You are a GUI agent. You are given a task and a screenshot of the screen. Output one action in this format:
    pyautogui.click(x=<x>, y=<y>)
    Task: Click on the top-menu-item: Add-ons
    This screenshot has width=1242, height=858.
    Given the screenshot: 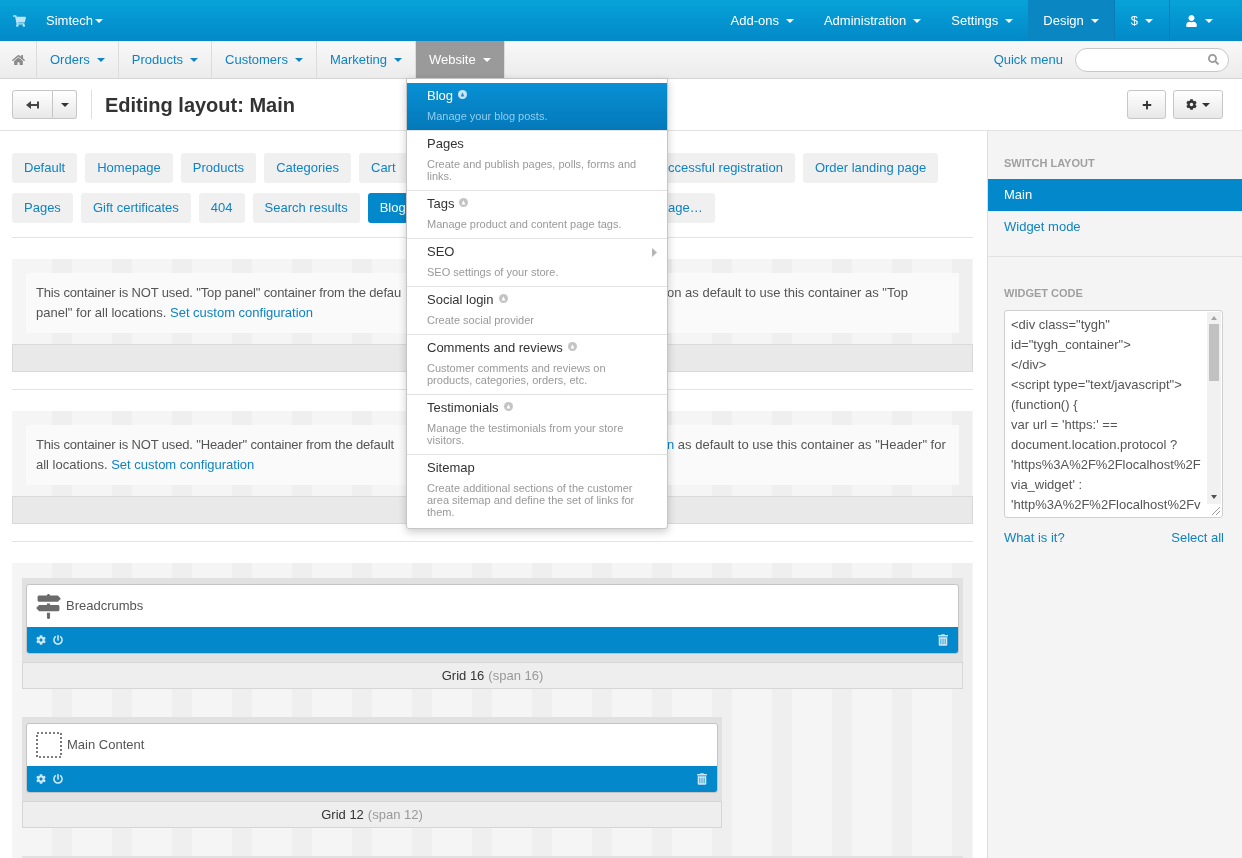 What is the action you would take?
    pyautogui.click(x=762, y=20)
    